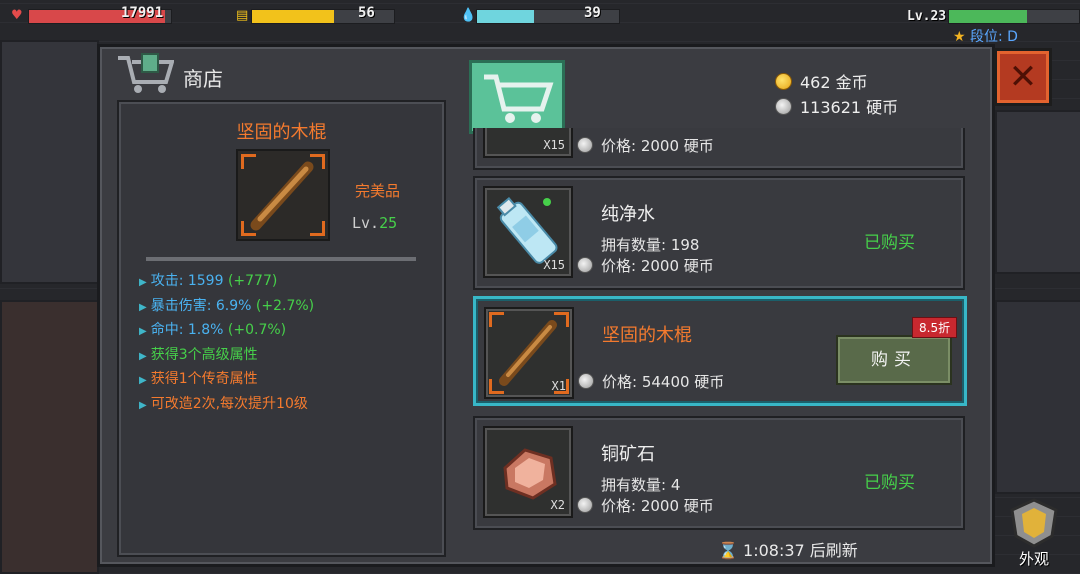 The width and height of the screenshot is (1080, 574). What do you see at coordinates (204, 354) in the screenshot?
I see `trait-text: 获得3个高级属性` at bounding box center [204, 354].